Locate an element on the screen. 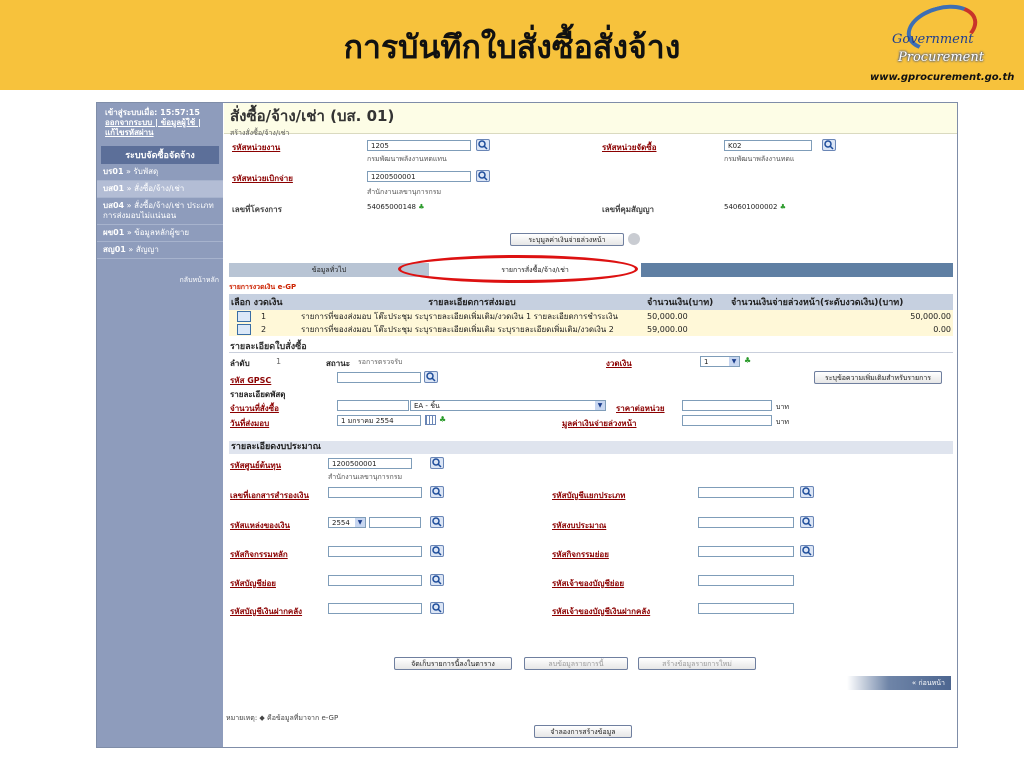 The width and height of the screenshot is (1024, 768). deposit-search-button is located at coordinates (437, 608).